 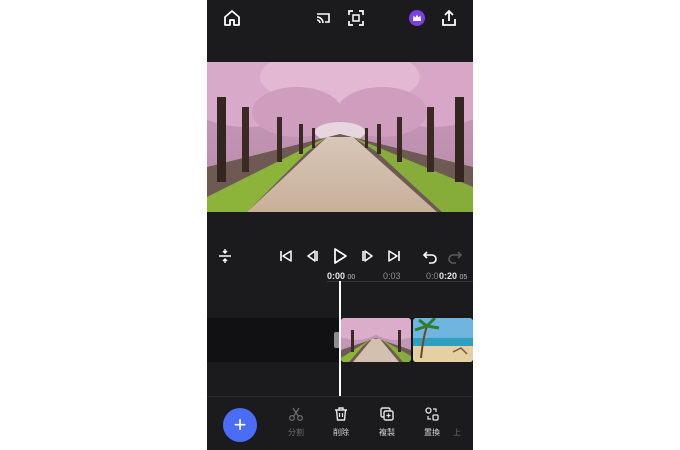 What do you see at coordinates (387, 432) in the screenshot?
I see `duplicate-label: 複製` at bounding box center [387, 432].